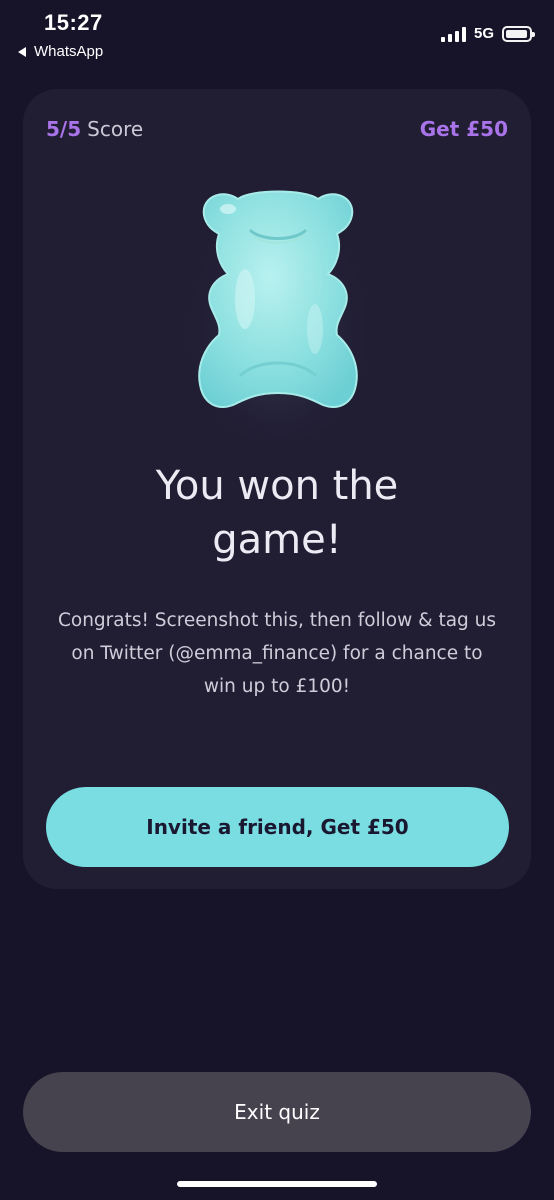 This screenshot has height=1200, width=554. Describe the element at coordinates (277, 827) in the screenshot. I see `invite-friend-button: Invite a friend, Get £50` at that location.